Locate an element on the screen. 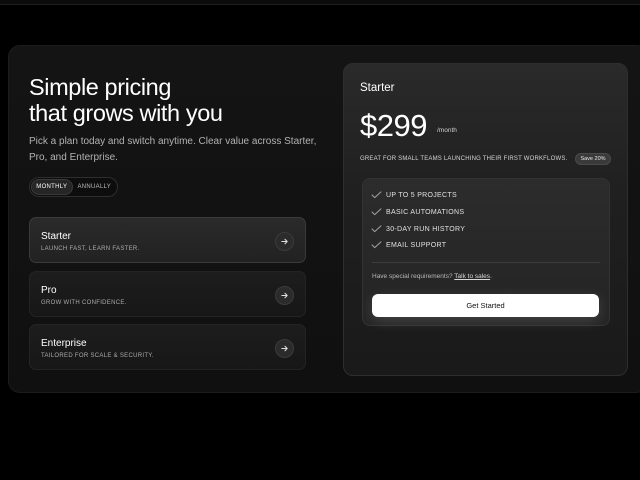 This screenshot has height=480, width=640. plan-name: Pro is located at coordinates (49, 290).